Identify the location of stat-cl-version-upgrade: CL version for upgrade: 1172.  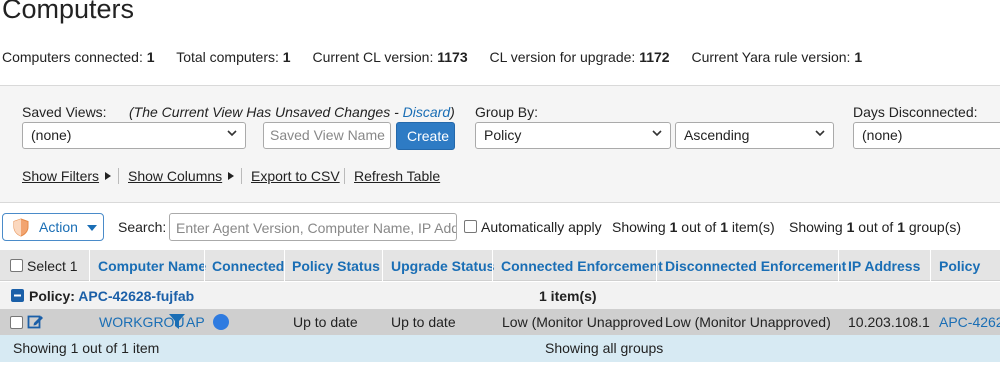
(579, 57).